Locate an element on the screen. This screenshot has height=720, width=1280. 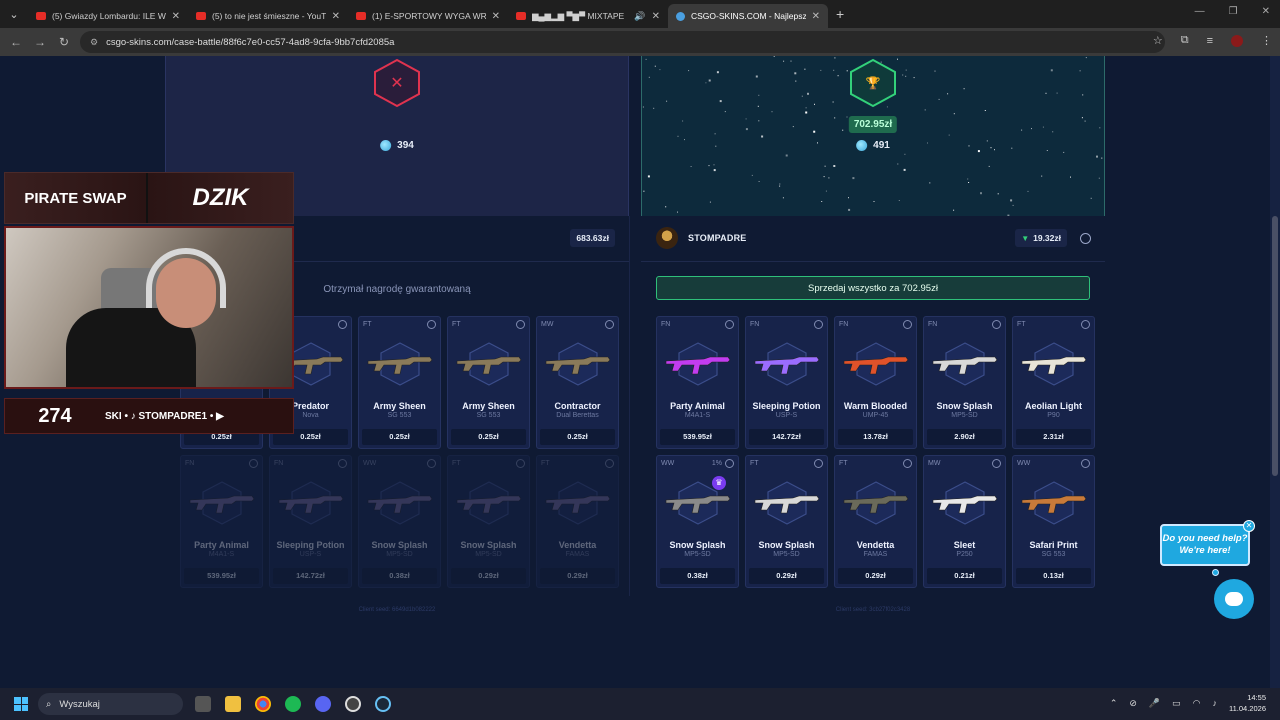
item-card: FN Snow Splash MP5-SD 2.90zł is located at coordinates (964, 382).